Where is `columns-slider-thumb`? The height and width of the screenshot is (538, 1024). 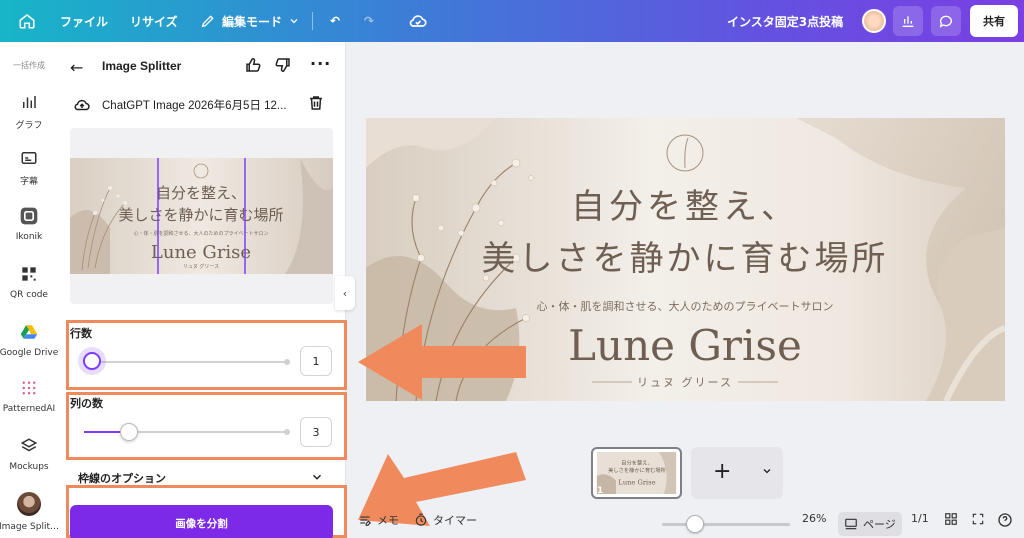 columns-slider-thumb is located at coordinates (128, 432).